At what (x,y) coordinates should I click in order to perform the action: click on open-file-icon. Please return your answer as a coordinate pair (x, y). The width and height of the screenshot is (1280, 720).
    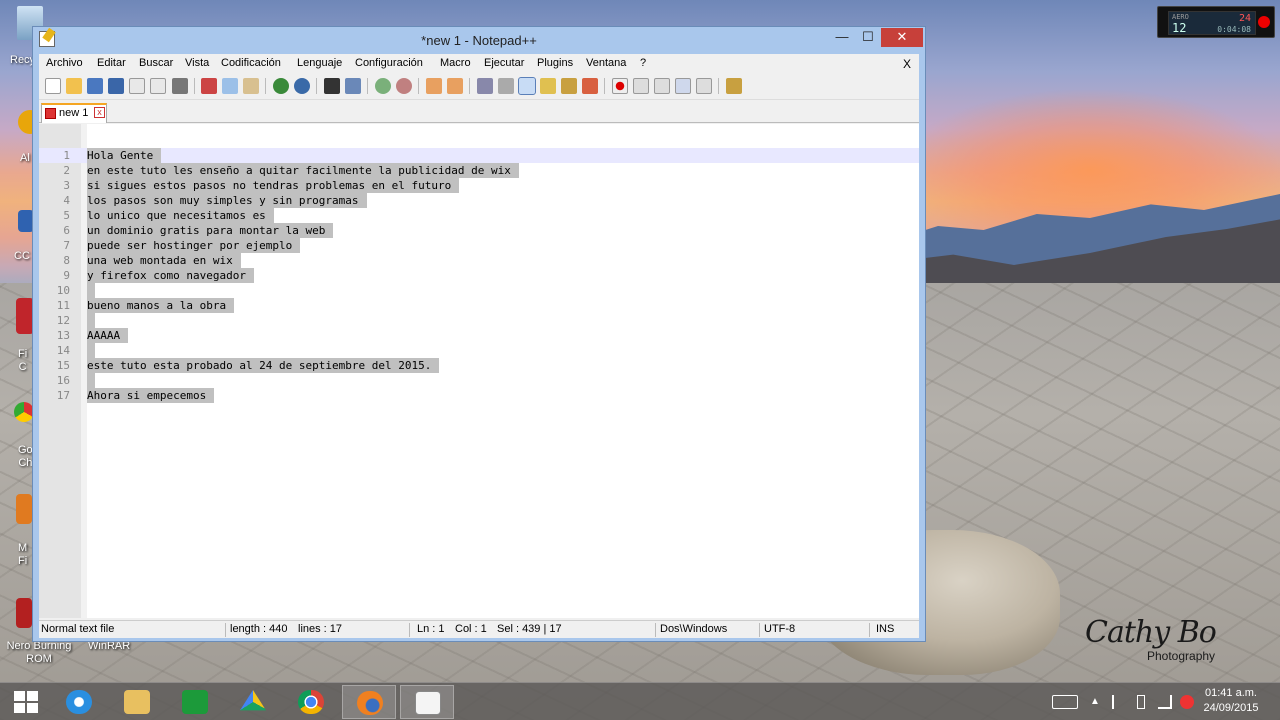
    Looking at the image, I should click on (74, 86).